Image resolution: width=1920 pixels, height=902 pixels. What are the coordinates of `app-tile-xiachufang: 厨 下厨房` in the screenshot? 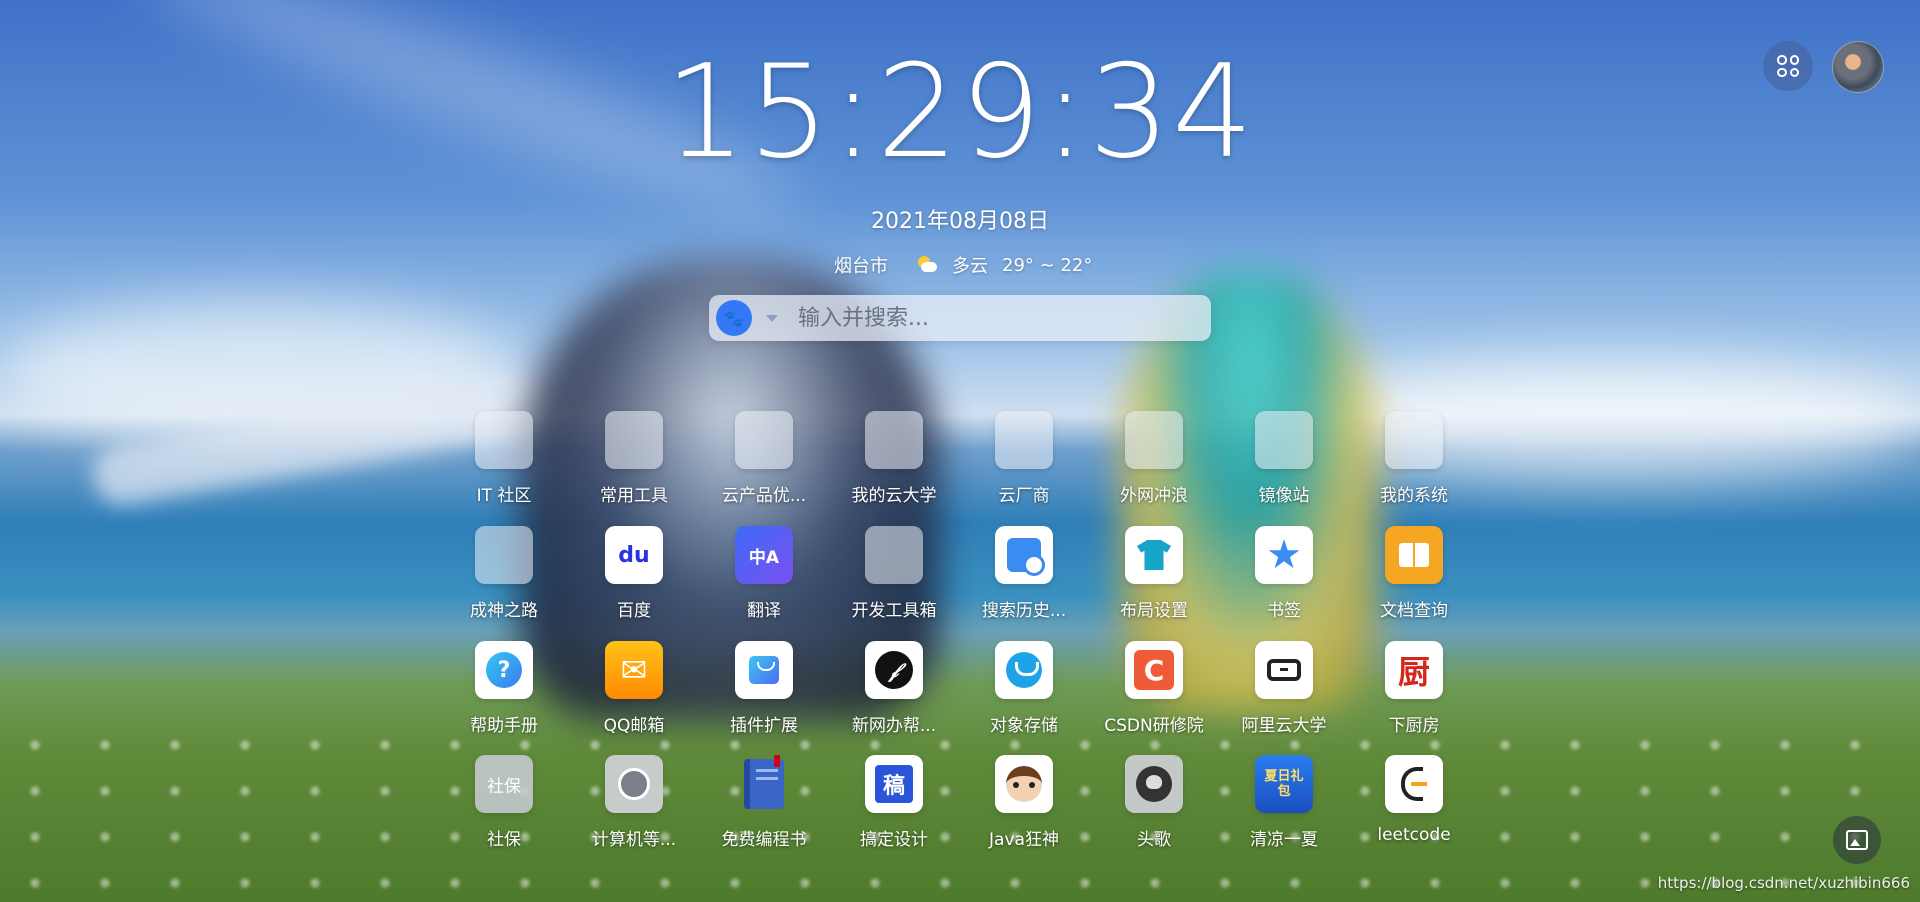 It's located at (1414, 695).